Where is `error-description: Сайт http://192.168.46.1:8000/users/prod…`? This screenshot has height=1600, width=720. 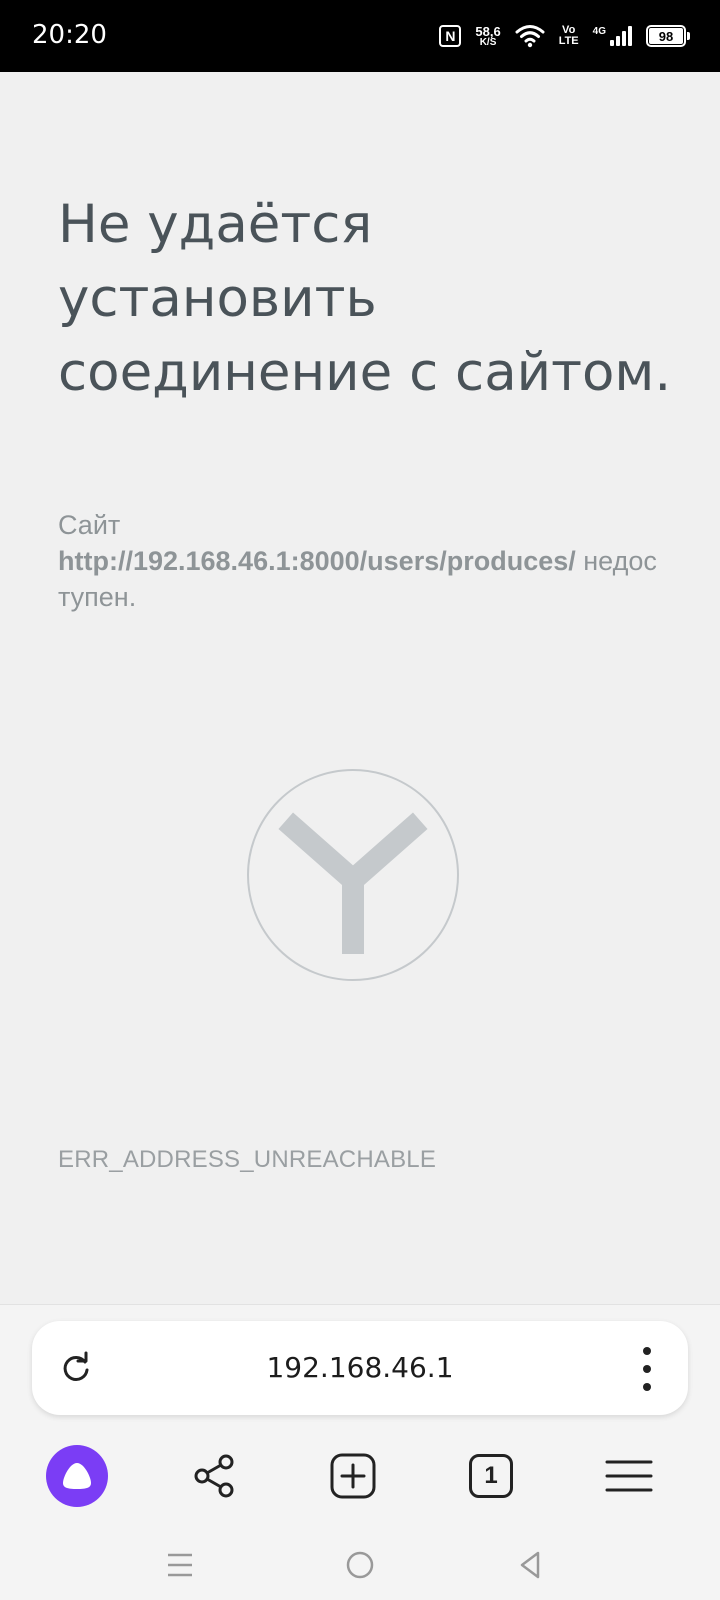 error-description: Сайт http://192.168.46.1:8000/users/prod… is located at coordinates (363, 561).